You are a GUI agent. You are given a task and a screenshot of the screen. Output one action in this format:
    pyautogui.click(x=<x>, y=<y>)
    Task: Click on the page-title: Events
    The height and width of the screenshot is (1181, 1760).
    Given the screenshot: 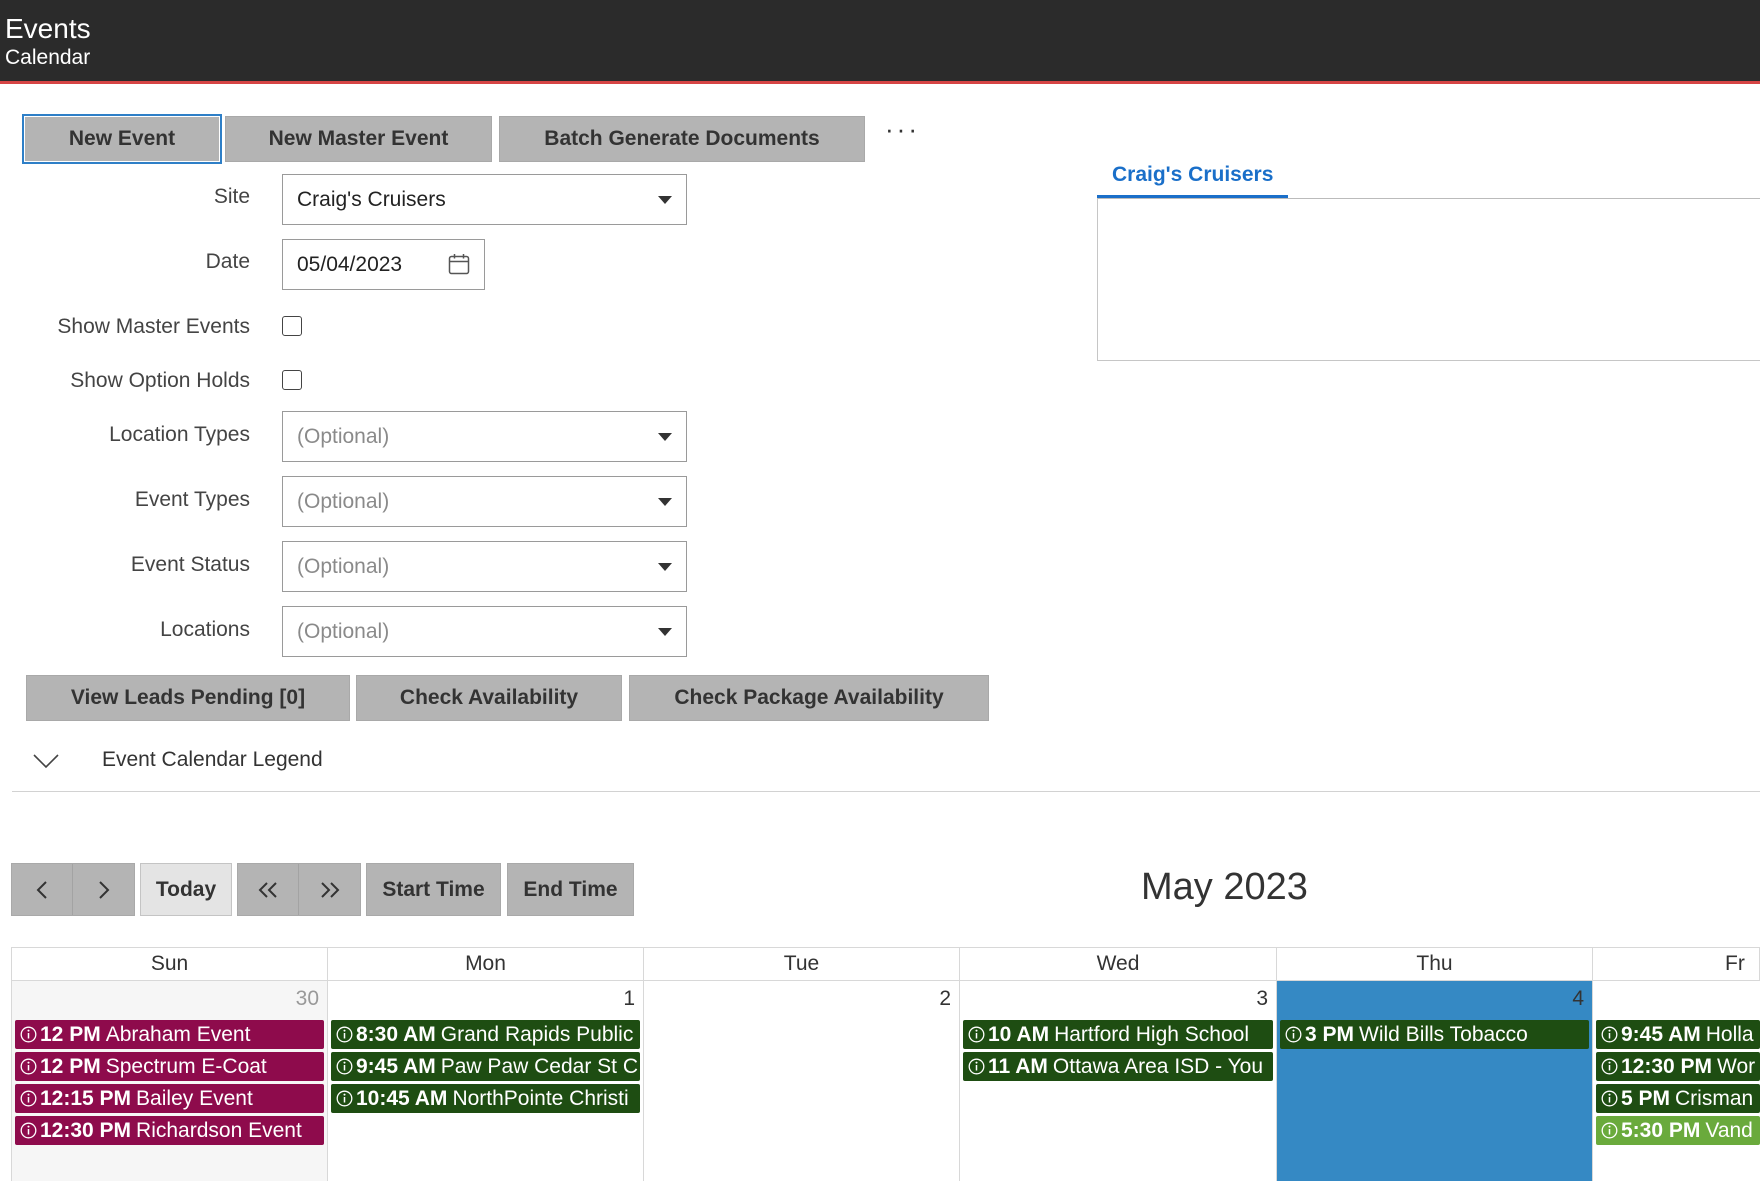 What is the action you would take?
    pyautogui.click(x=48, y=28)
    